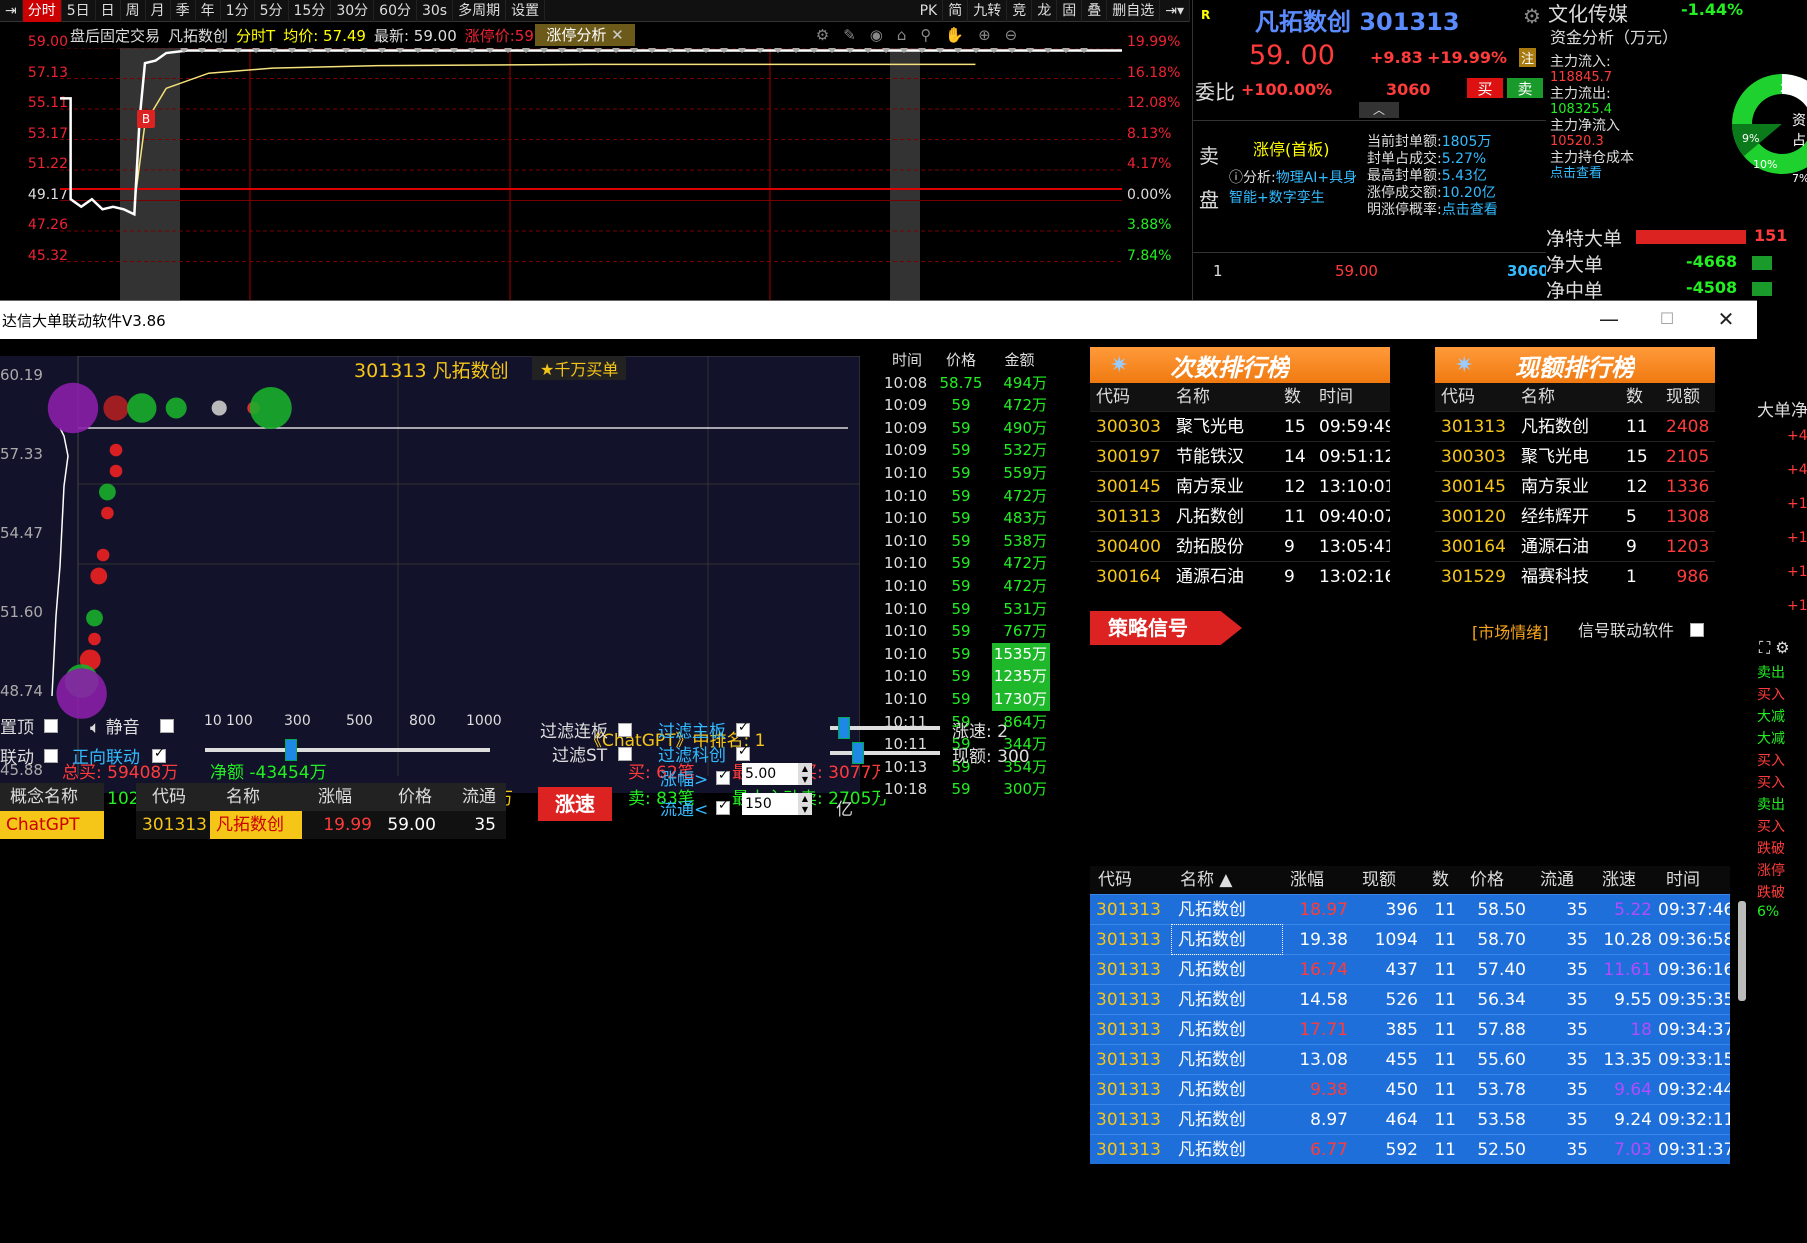 The height and width of the screenshot is (1243, 1807). What do you see at coordinates (988, 11) in the screenshot?
I see `toolbar-button: 九转` at bounding box center [988, 11].